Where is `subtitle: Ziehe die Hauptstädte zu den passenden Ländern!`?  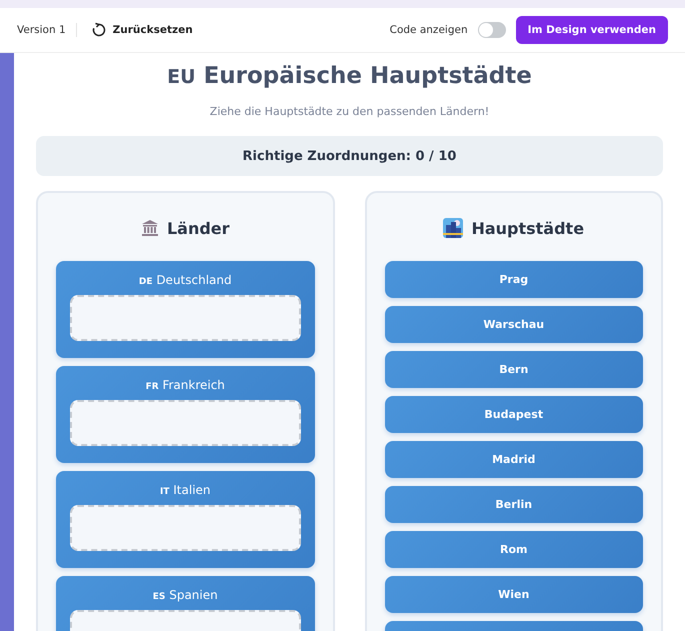
subtitle: Ziehe die Hauptstädte zu den passenden Ländern! is located at coordinates (349, 111).